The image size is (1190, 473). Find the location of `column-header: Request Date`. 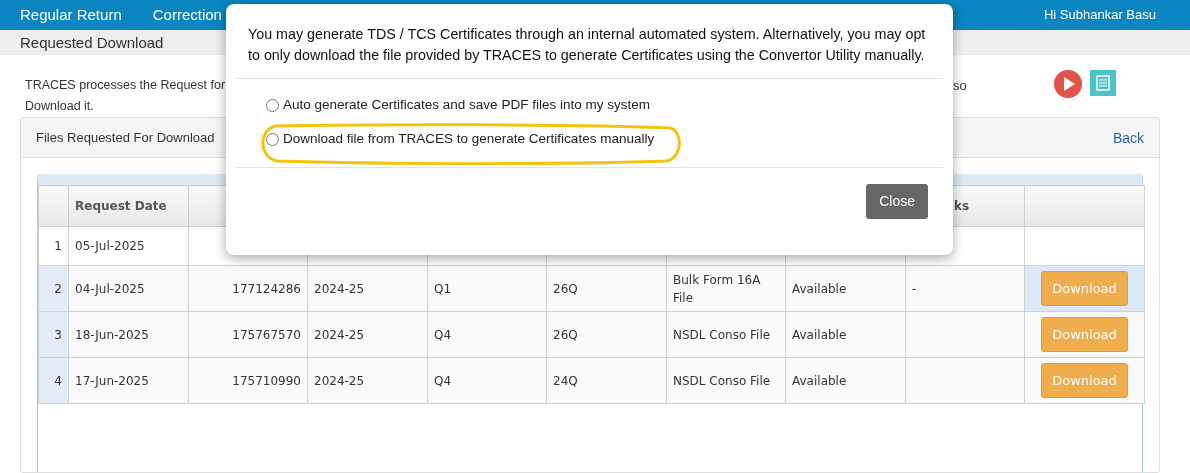

column-header: Request Date is located at coordinates (128, 206).